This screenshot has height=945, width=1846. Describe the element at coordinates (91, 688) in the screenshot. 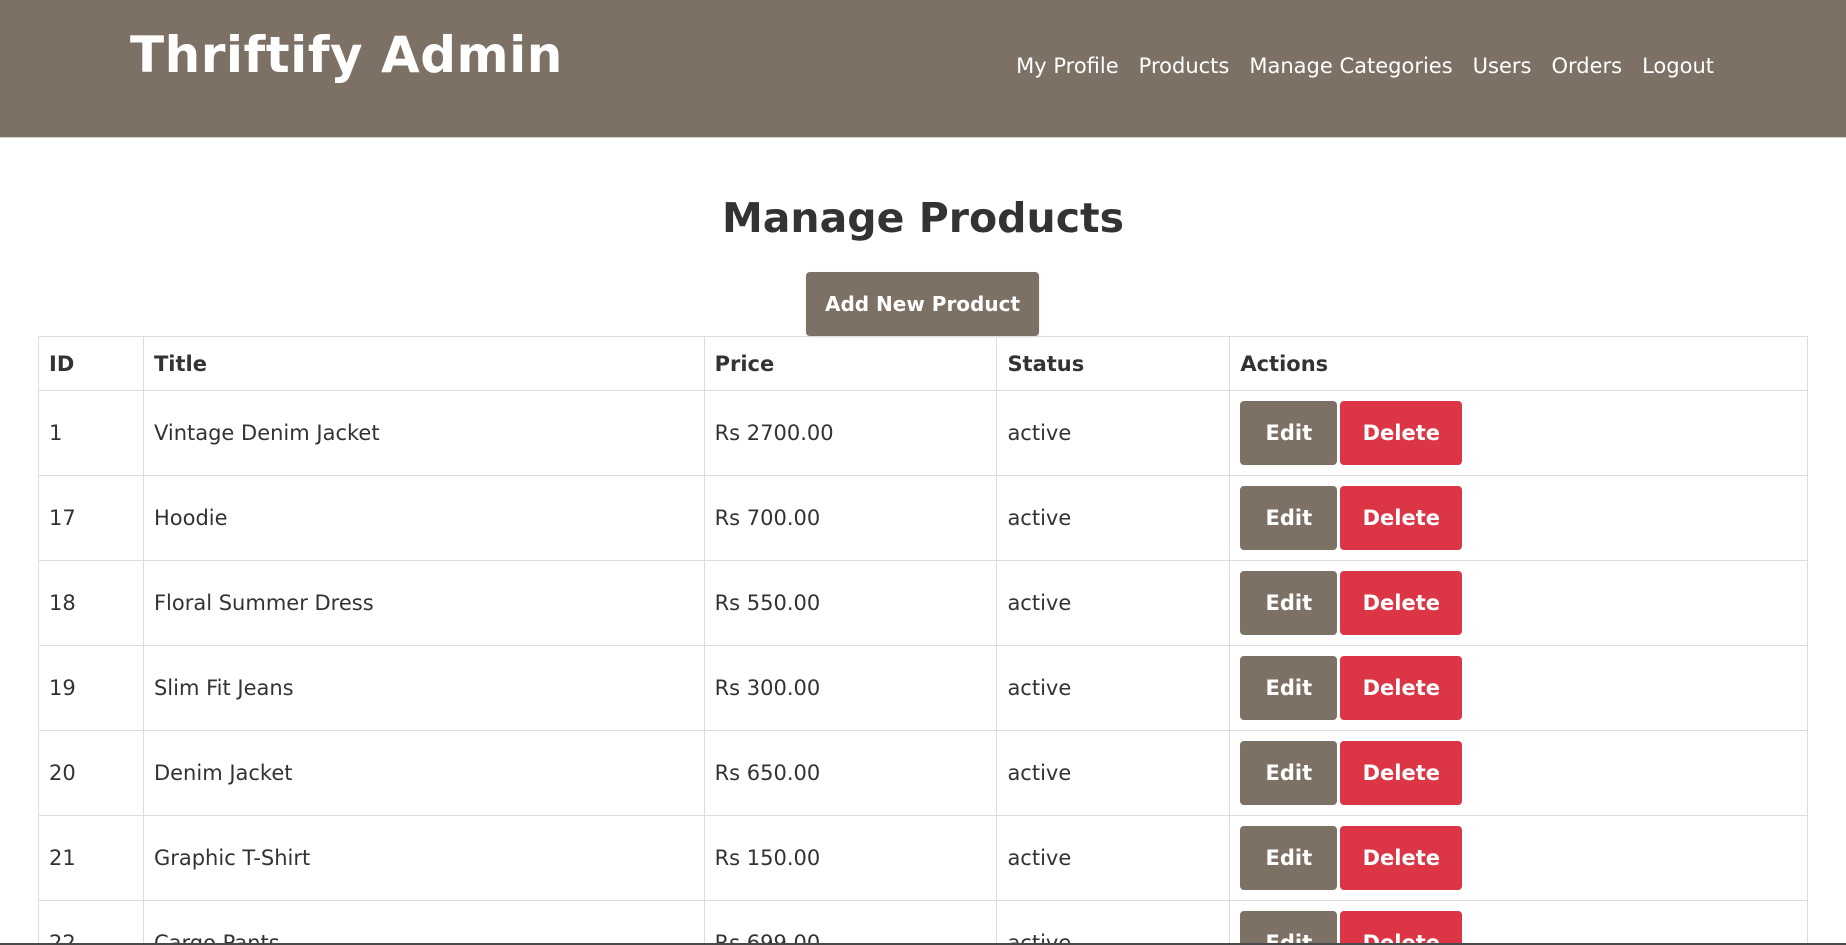

I see `cell-id: 19` at that location.